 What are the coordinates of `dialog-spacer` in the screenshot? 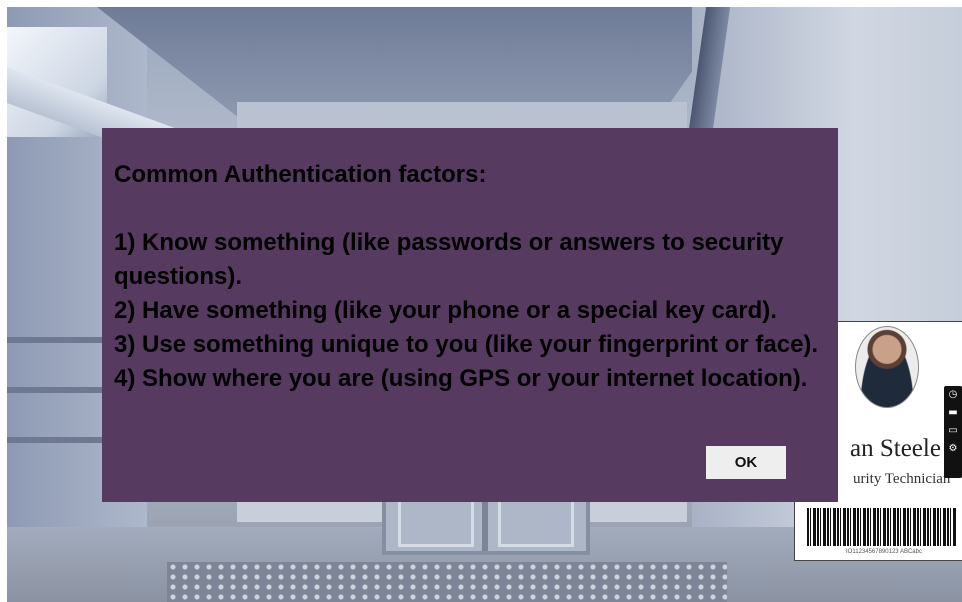 It's located at (479, 209).